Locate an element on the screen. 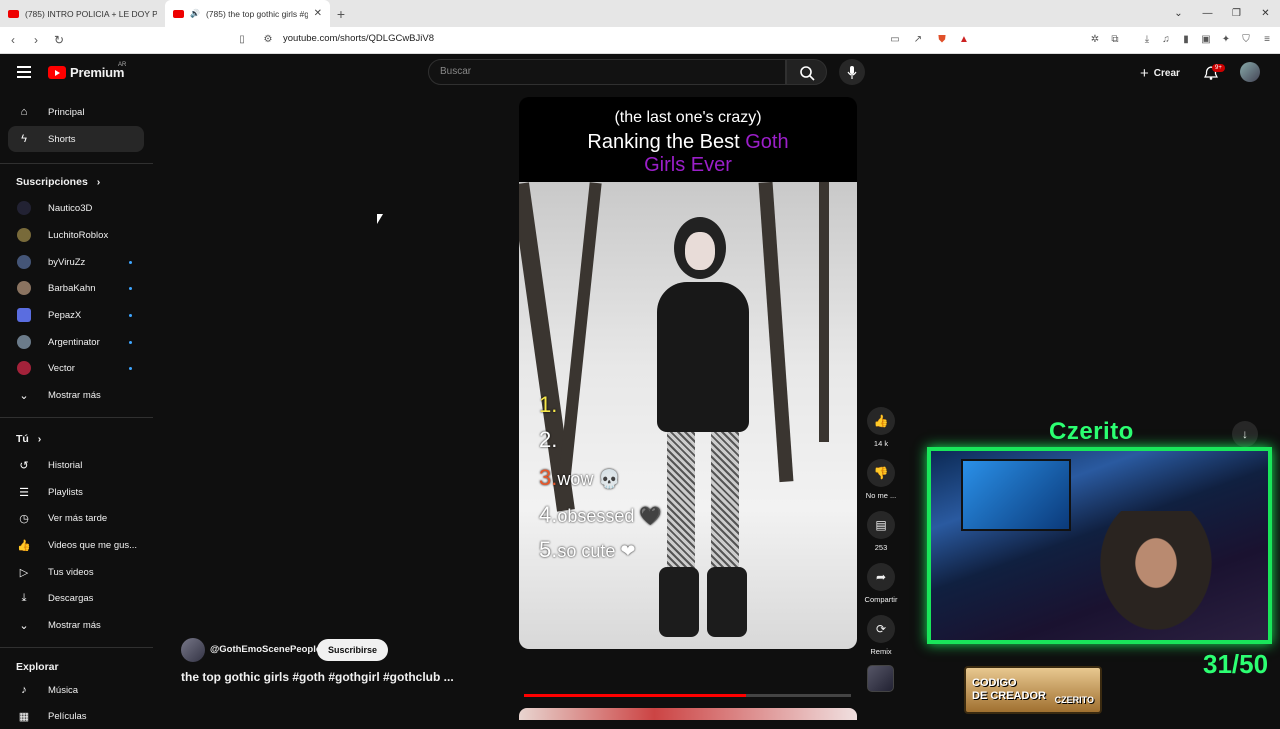 The image size is (1280, 729). sidebar-item-barbakahn: BarbaKahn is located at coordinates (76, 288).